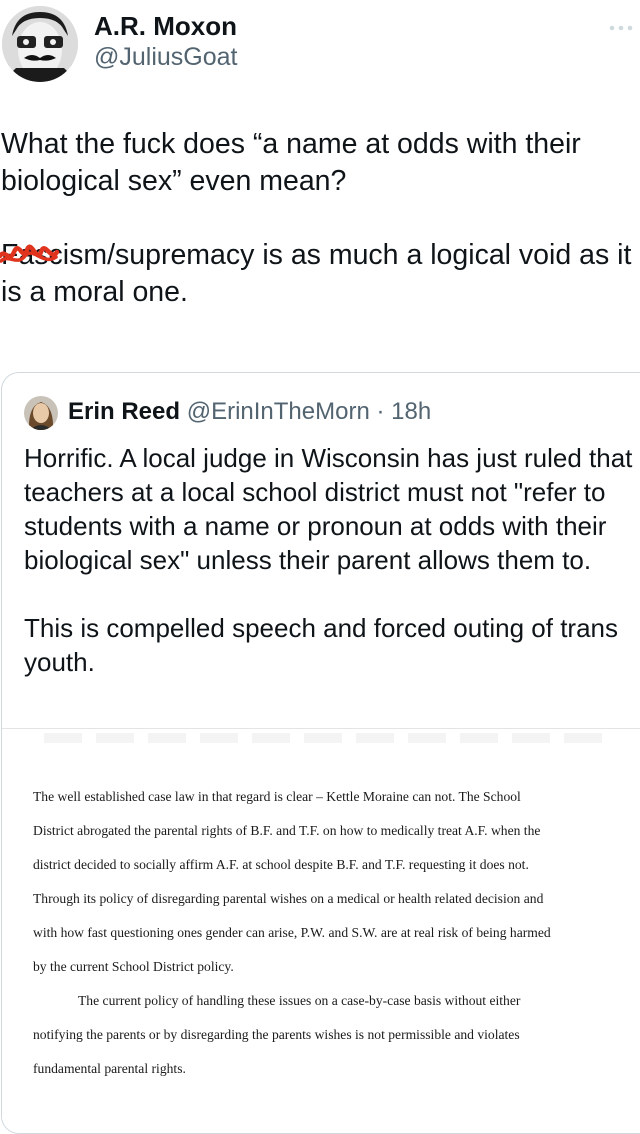 Image resolution: width=640 pixels, height=1134 pixels. What do you see at coordinates (166, 57) in the screenshot?
I see `author-handle: @JuliusGoat` at bounding box center [166, 57].